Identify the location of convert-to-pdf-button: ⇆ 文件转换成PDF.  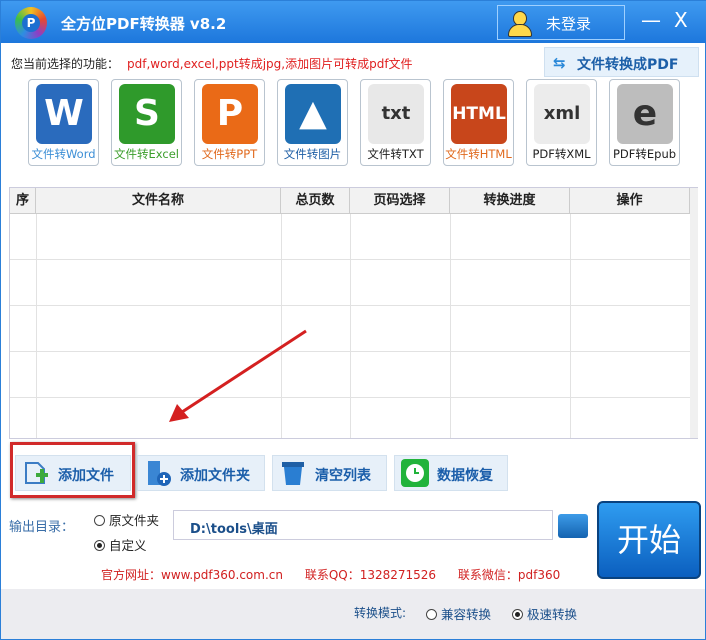
(621, 62).